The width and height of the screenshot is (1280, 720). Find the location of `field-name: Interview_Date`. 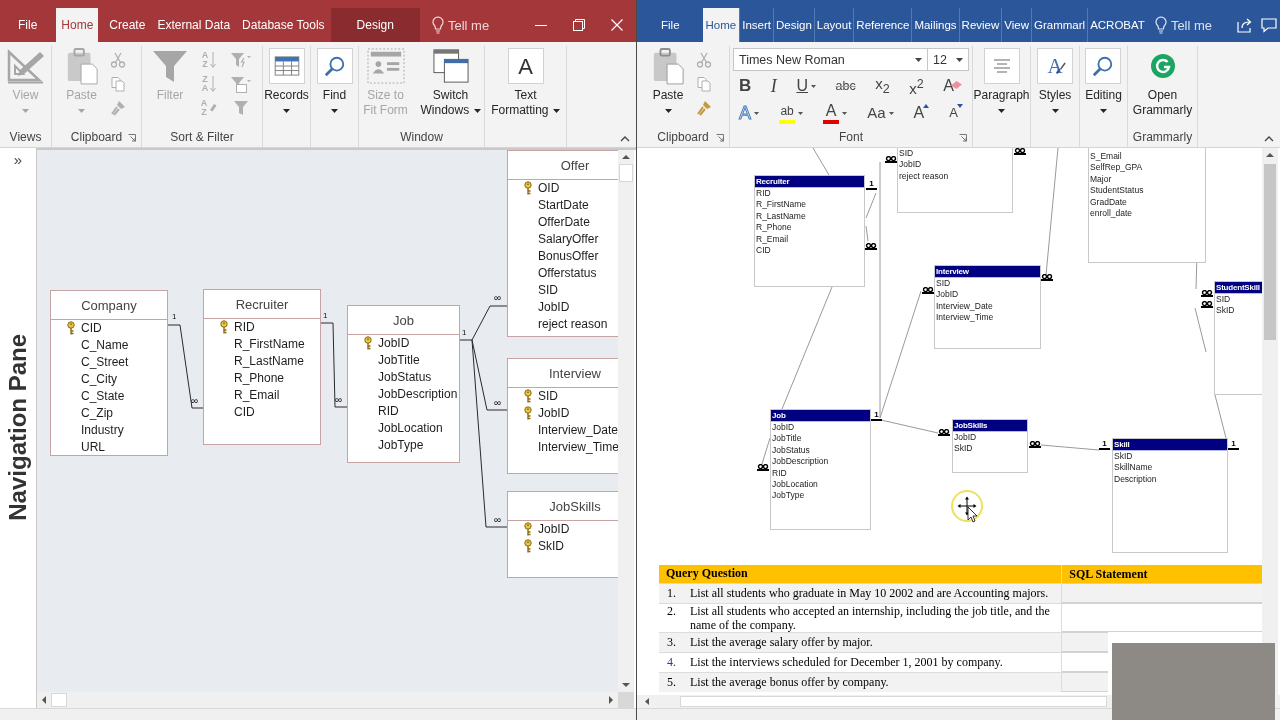

field-name: Interview_Date is located at coordinates (578, 430).